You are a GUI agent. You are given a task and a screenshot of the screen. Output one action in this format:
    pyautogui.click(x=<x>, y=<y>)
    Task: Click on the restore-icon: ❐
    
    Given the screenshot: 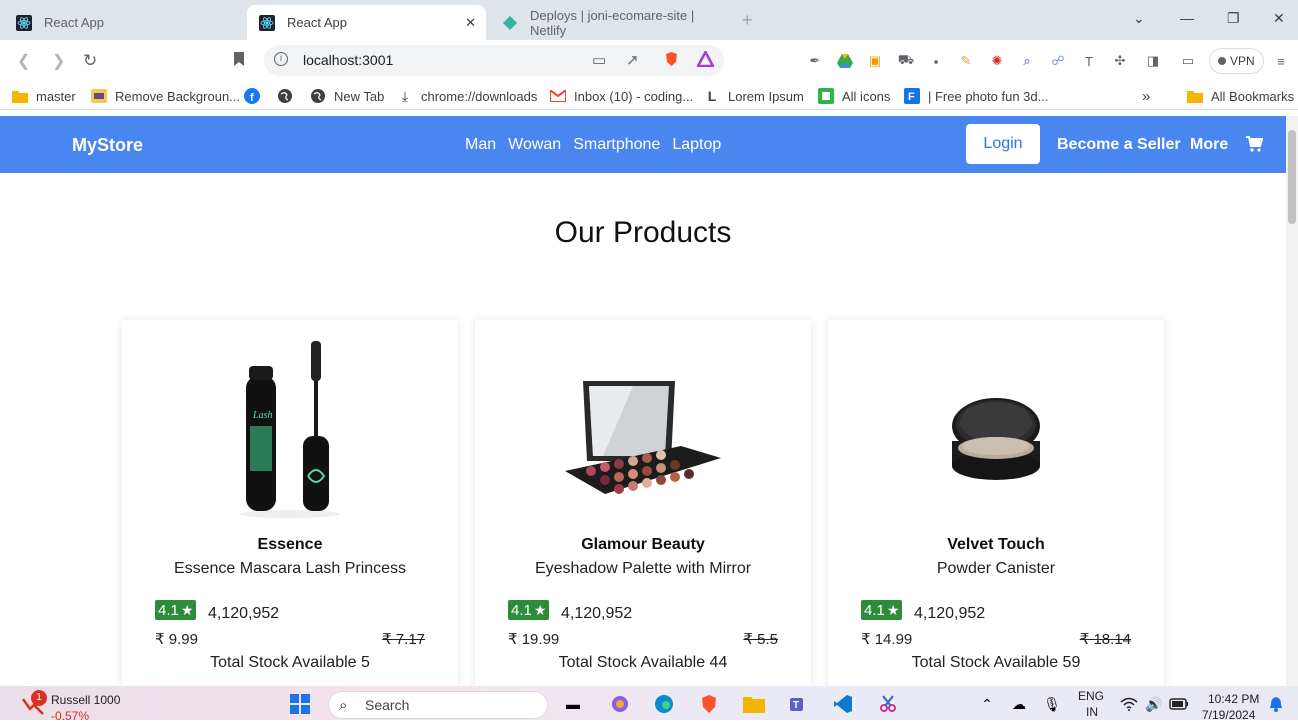 What is the action you would take?
    pyautogui.click(x=1233, y=18)
    